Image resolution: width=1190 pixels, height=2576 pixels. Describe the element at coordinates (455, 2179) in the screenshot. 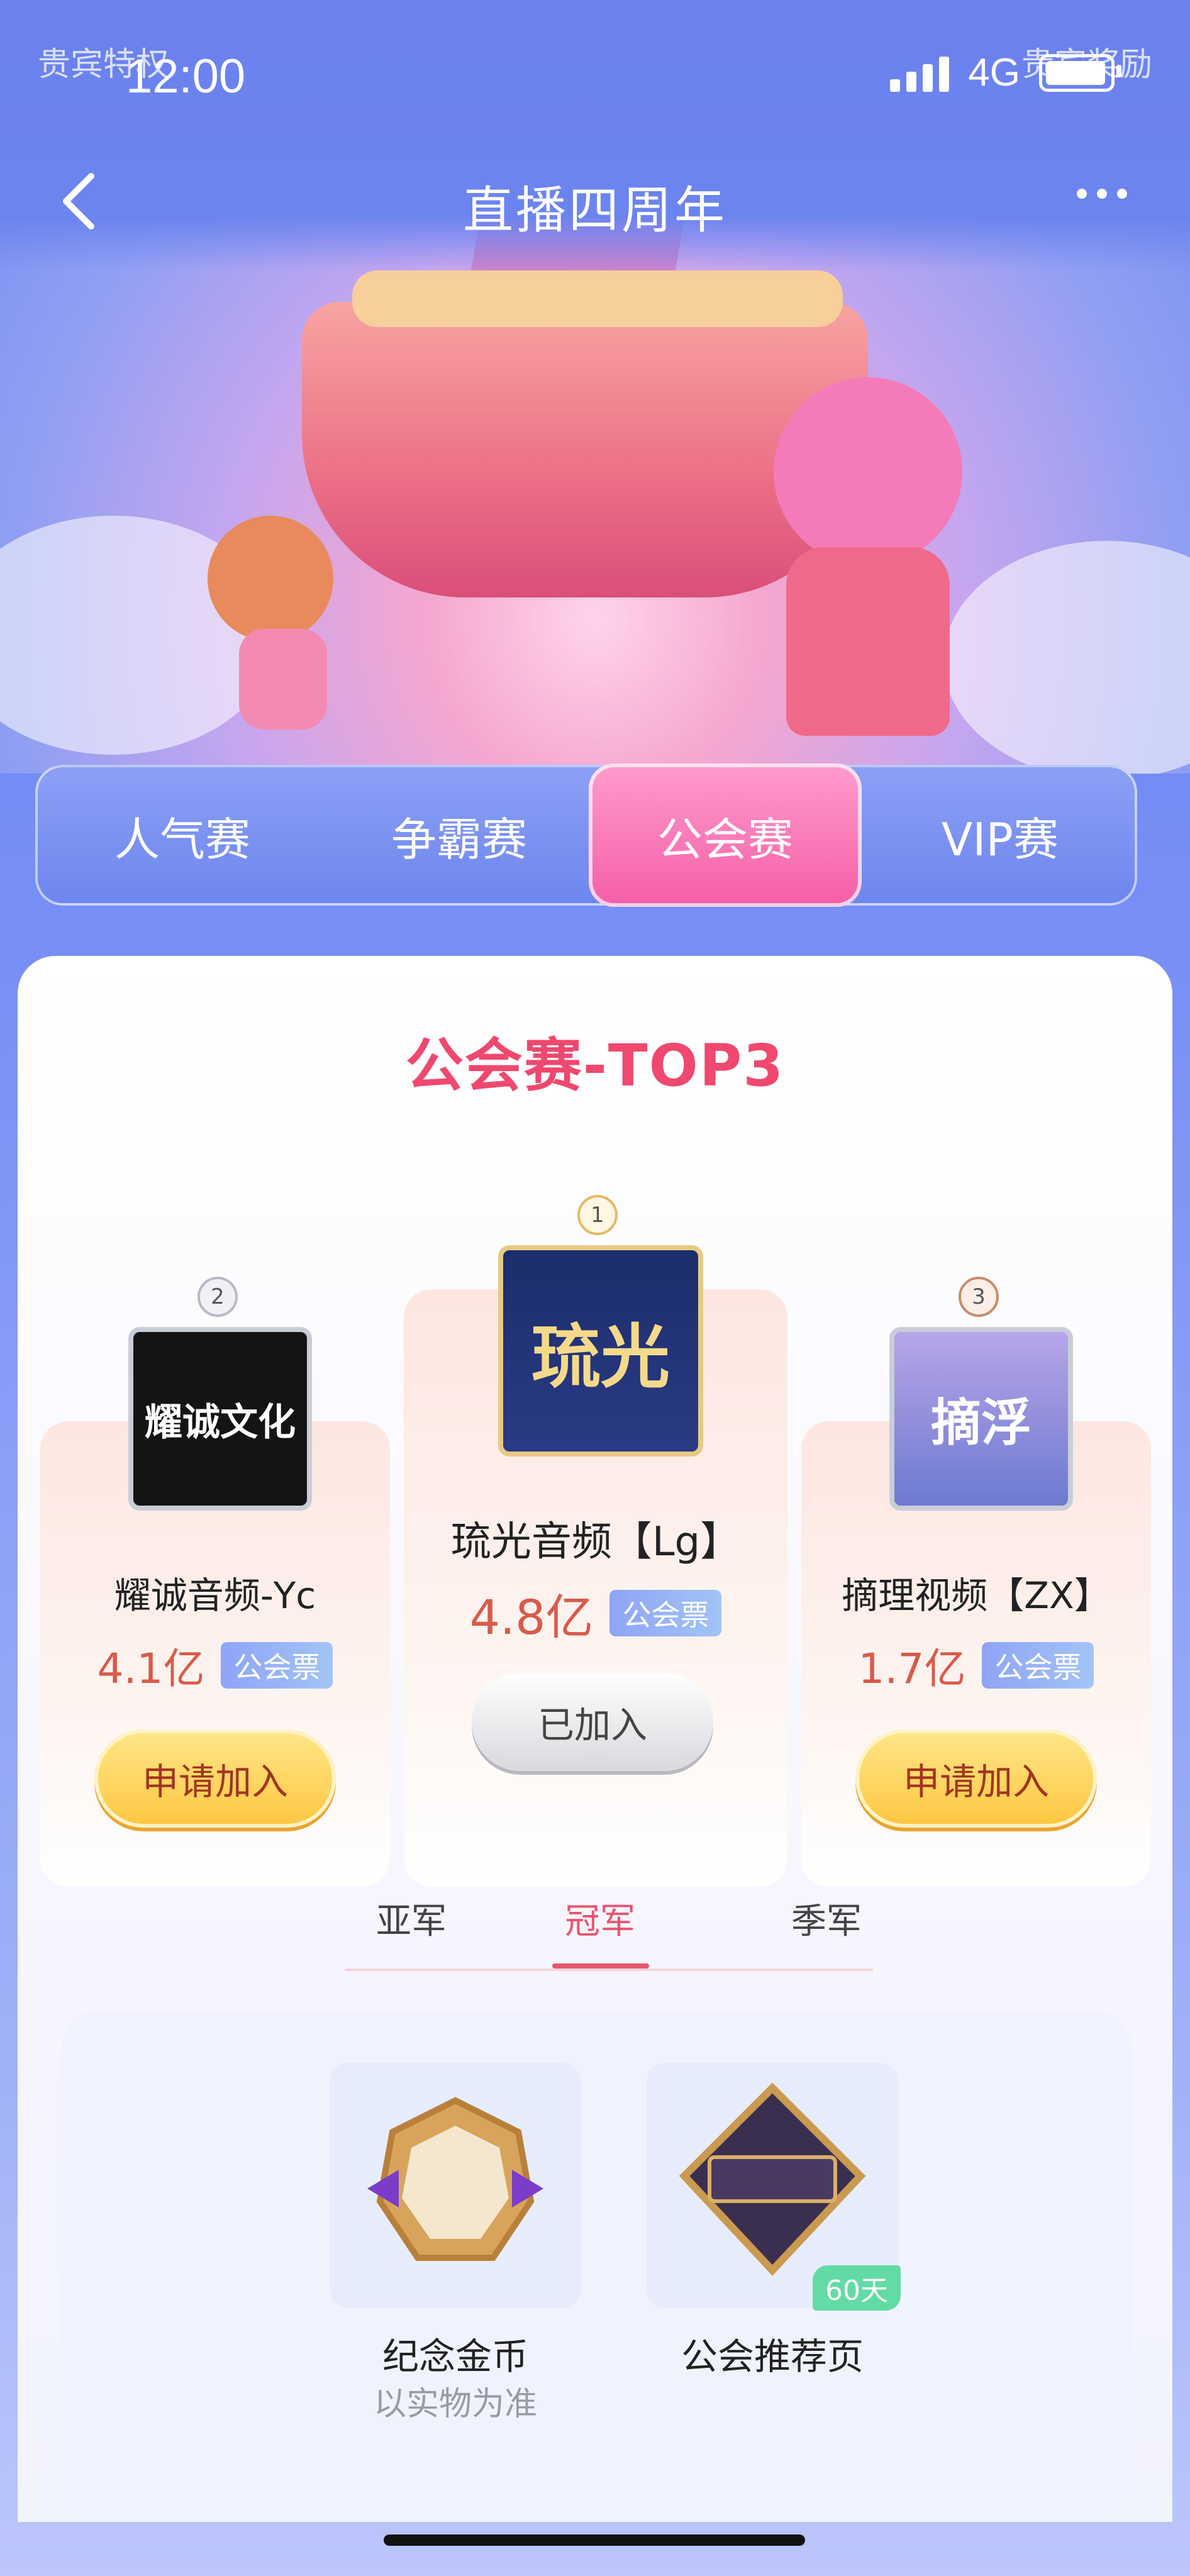

I see `commemorative-coin-icon` at that location.